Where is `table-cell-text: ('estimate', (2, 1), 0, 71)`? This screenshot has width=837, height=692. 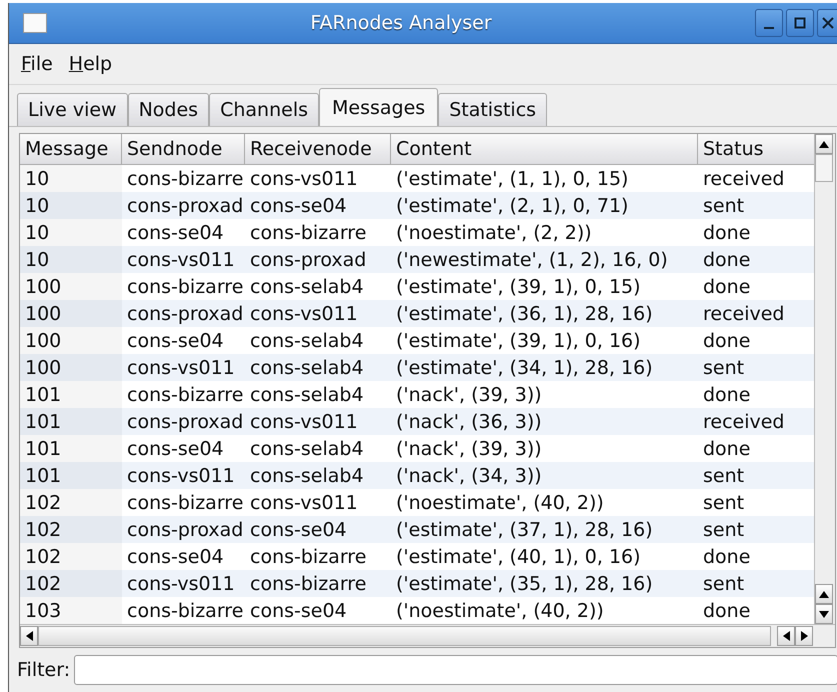
table-cell-text: ('estimate', (2, 1), 0, 71) is located at coordinates (512, 206).